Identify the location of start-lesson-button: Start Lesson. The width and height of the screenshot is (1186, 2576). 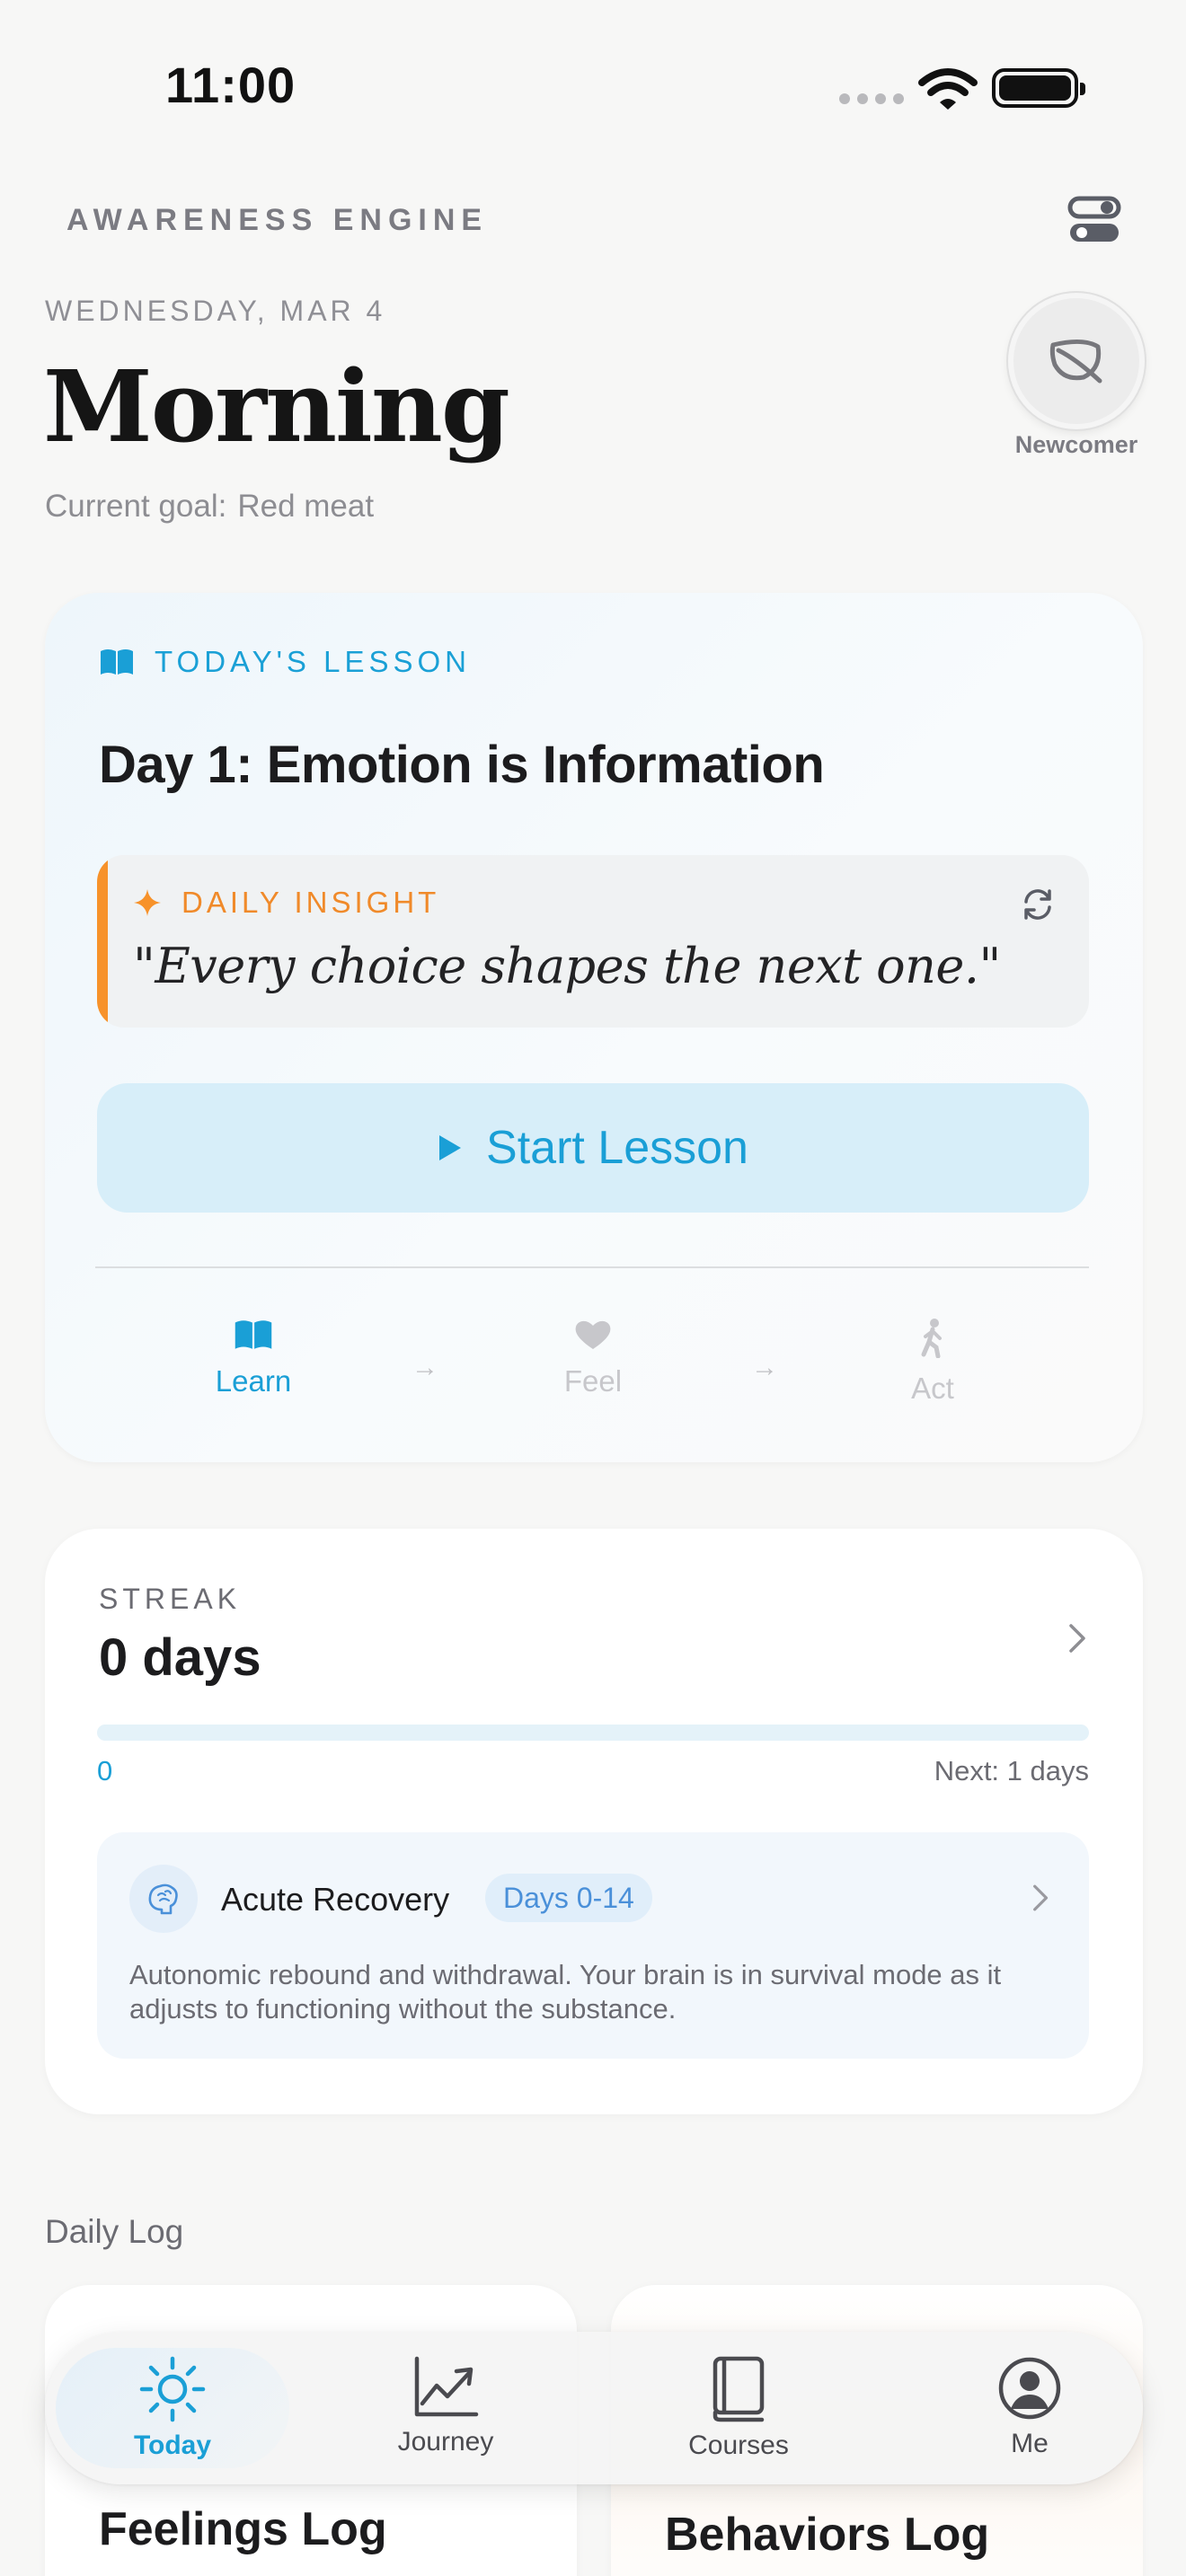
(593, 1148).